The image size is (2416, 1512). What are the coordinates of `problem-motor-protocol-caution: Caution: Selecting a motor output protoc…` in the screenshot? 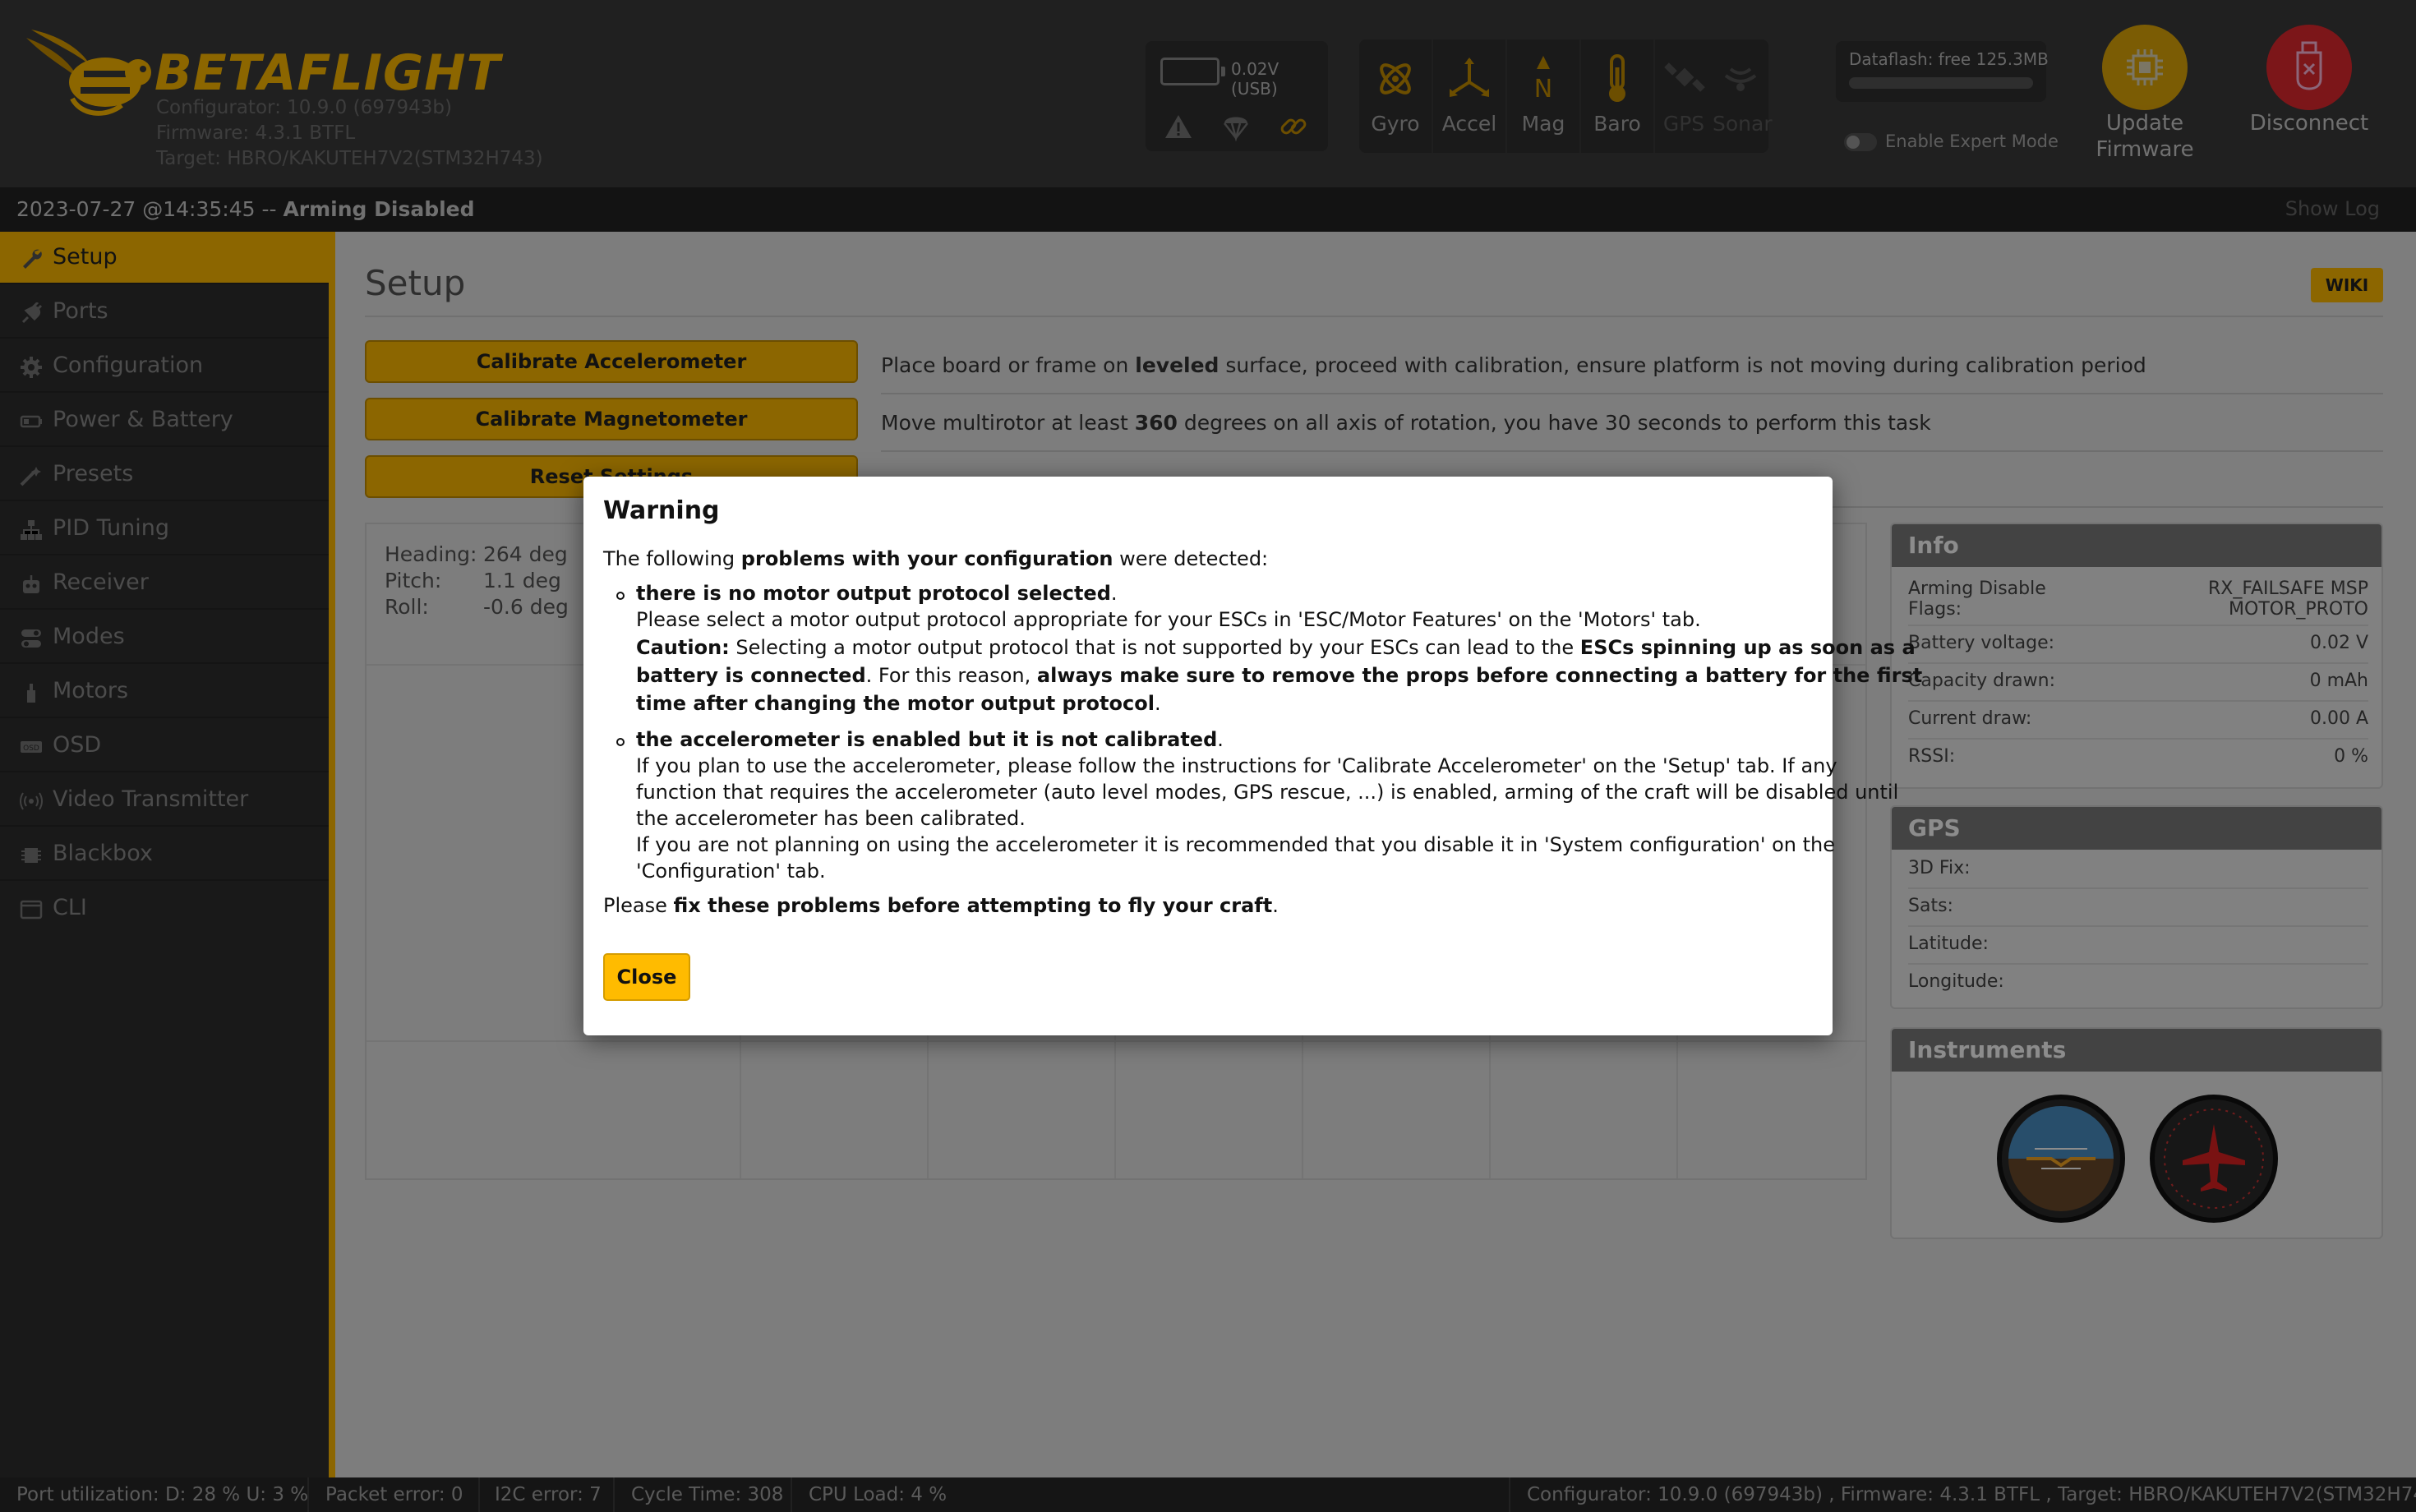 It's located at (1276, 648).